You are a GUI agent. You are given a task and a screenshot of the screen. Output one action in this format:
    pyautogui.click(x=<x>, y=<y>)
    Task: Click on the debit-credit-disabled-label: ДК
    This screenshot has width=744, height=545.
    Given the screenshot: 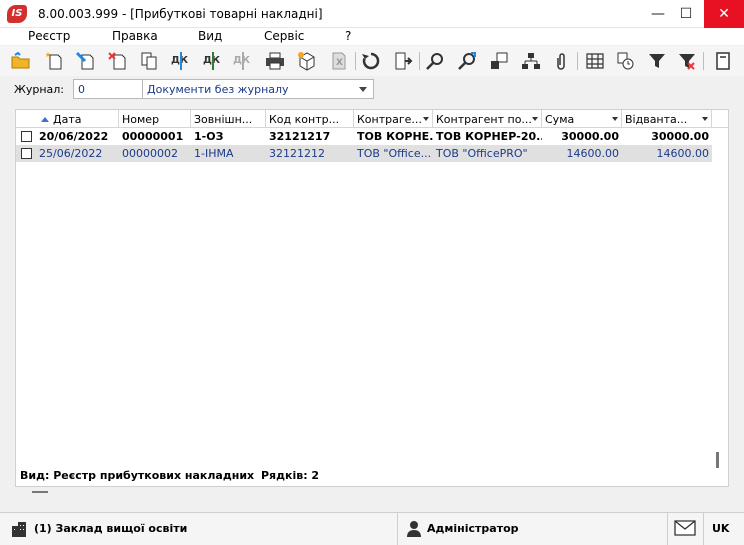 What is the action you would take?
    pyautogui.click(x=242, y=60)
    